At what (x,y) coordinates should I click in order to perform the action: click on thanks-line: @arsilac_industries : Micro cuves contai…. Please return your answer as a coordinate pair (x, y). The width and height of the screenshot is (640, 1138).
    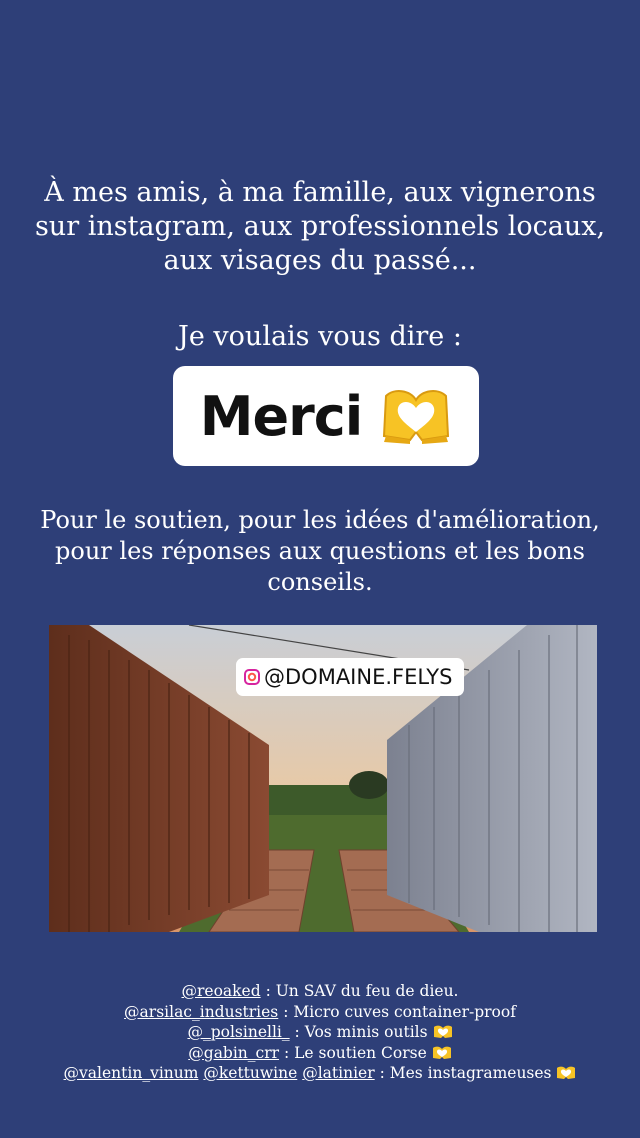
    Looking at the image, I should click on (320, 1012).